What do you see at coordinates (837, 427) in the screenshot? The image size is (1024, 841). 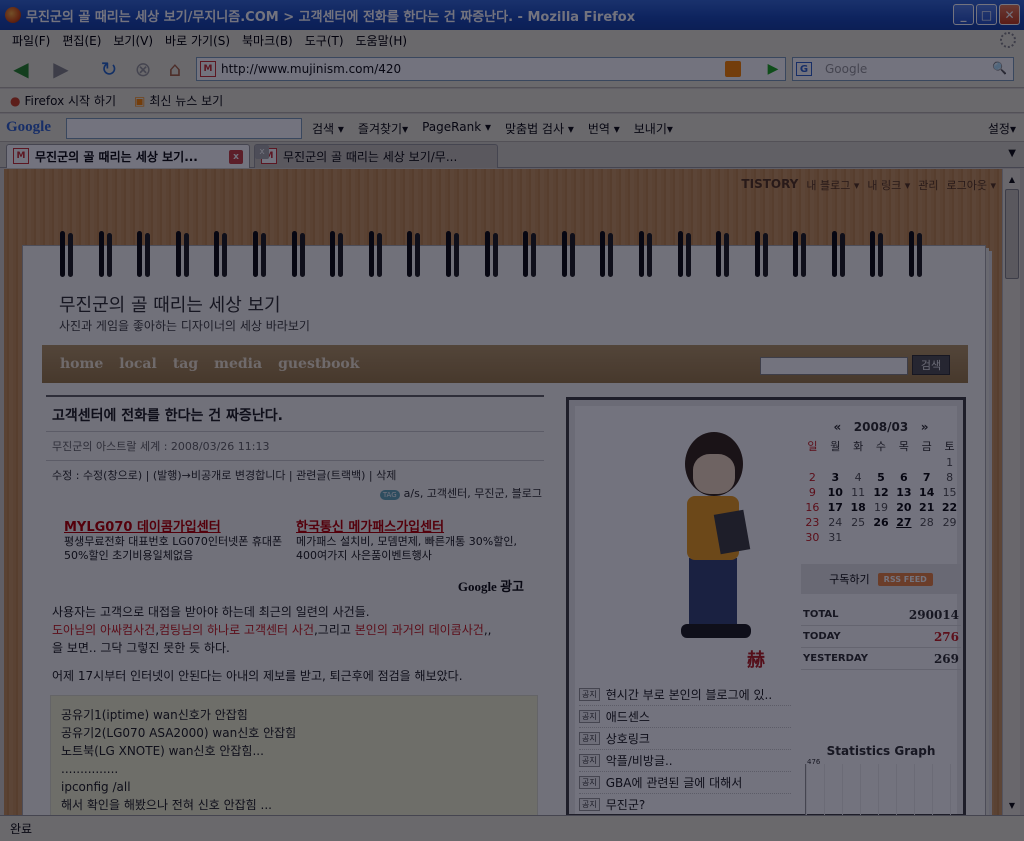 I see `calendar-prev-button: «` at bounding box center [837, 427].